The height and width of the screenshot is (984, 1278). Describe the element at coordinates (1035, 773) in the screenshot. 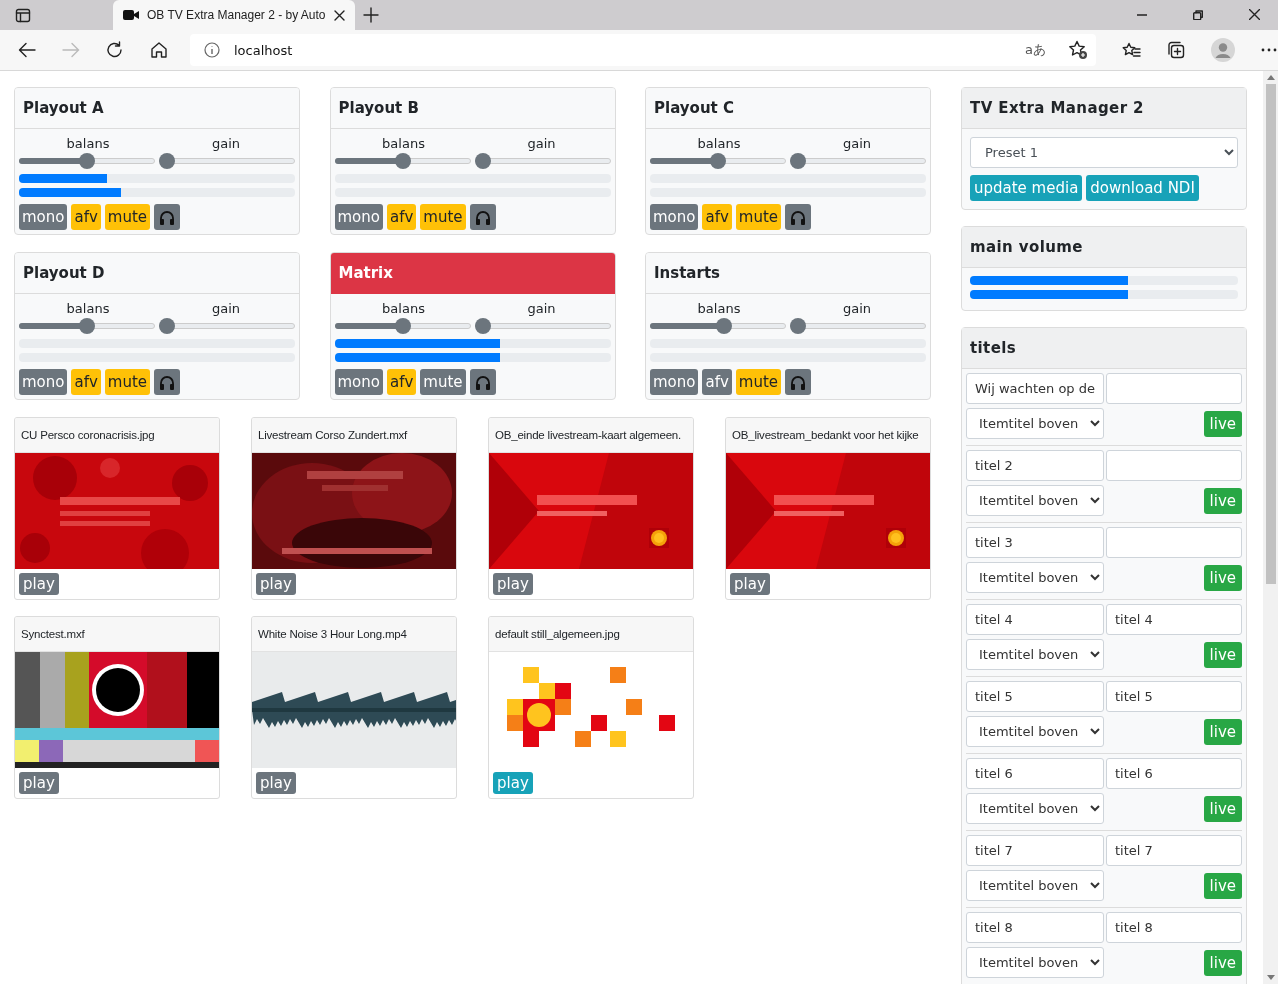

I see `title-input: titel 6` at that location.